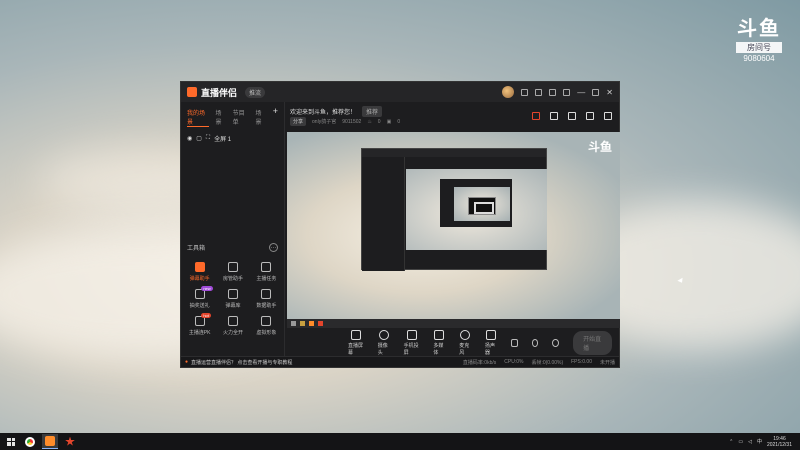 This screenshot has width=800, height=450. Describe the element at coordinates (759, 441) in the screenshot. I see `language-icon: 中` at that location.